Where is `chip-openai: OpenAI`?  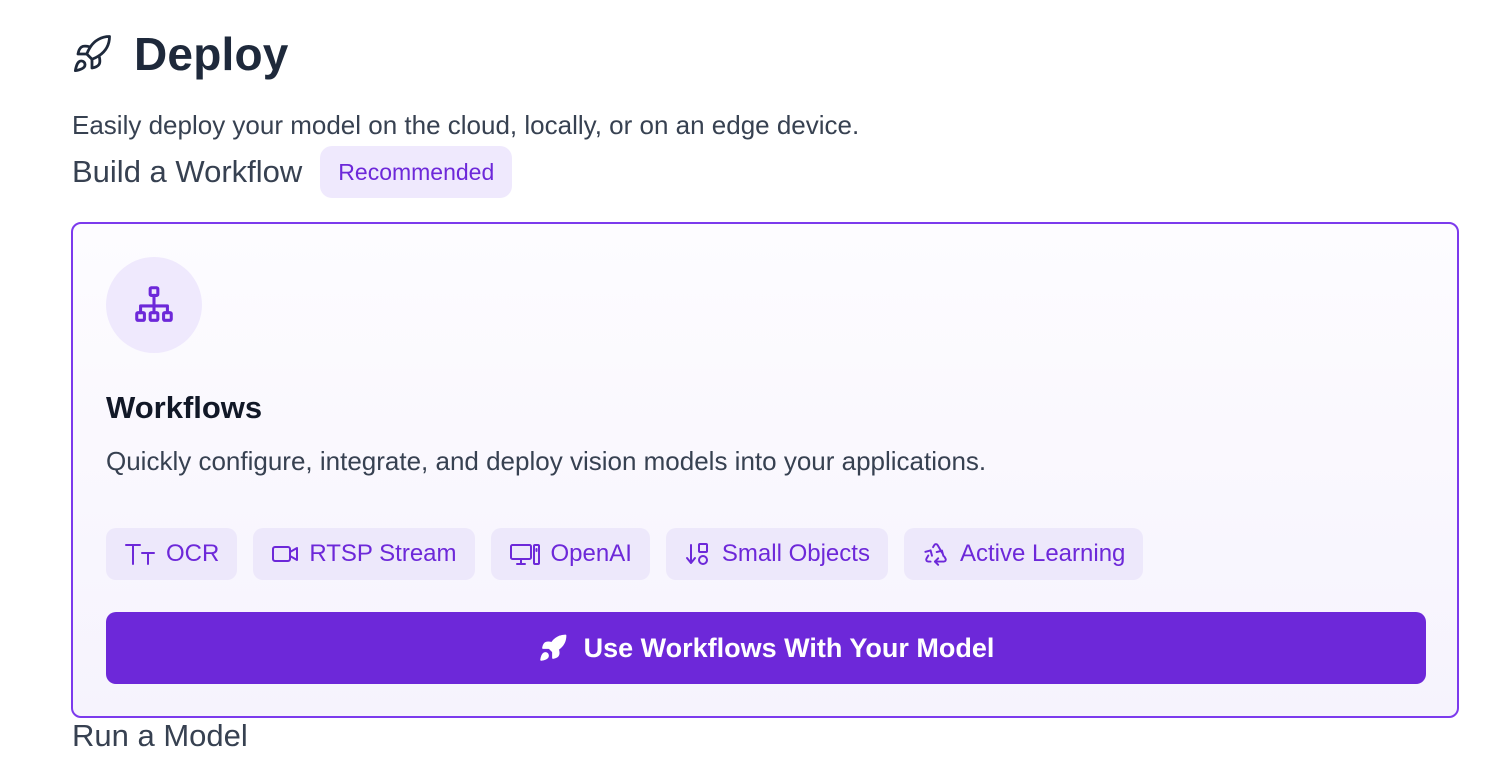 chip-openai: OpenAI is located at coordinates (570, 554).